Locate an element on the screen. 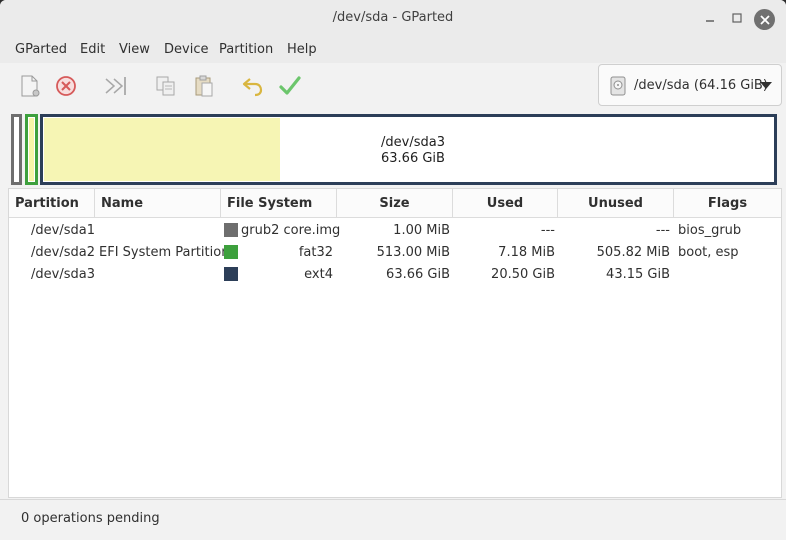 The image size is (786, 540). header-filesystem: File System is located at coordinates (279, 203).